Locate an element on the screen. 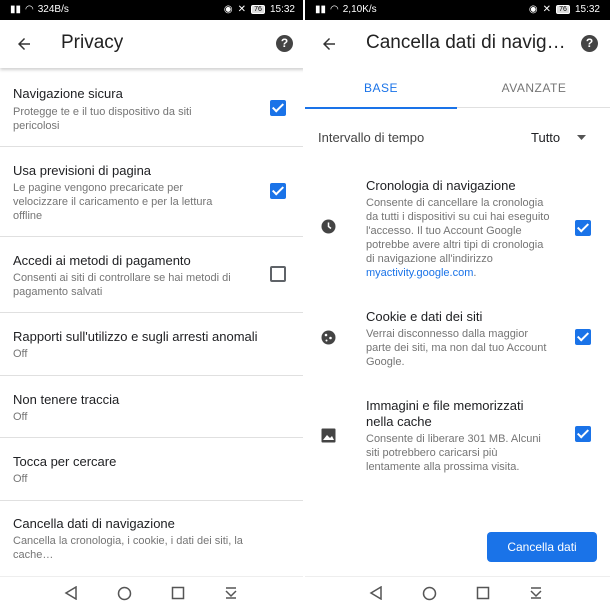 This screenshot has height=610, width=610. item-title: Immagini e file memorizzati nella cache is located at coordinates (445, 413).